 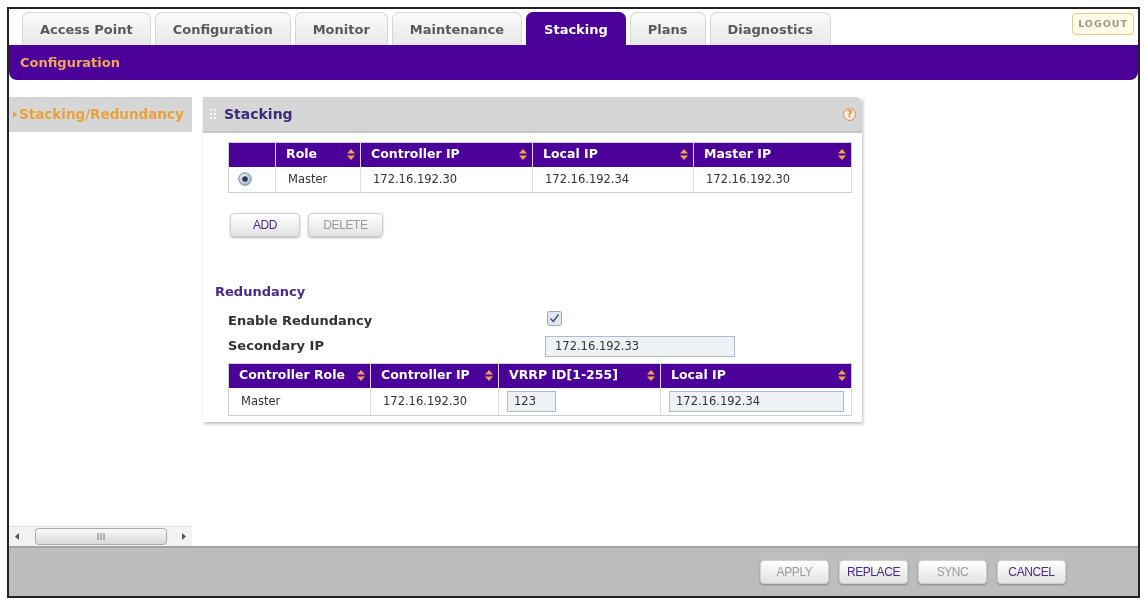 What do you see at coordinates (756, 401) in the screenshot?
I see `input-field: 172.16.192.34` at bounding box center [756, 401].